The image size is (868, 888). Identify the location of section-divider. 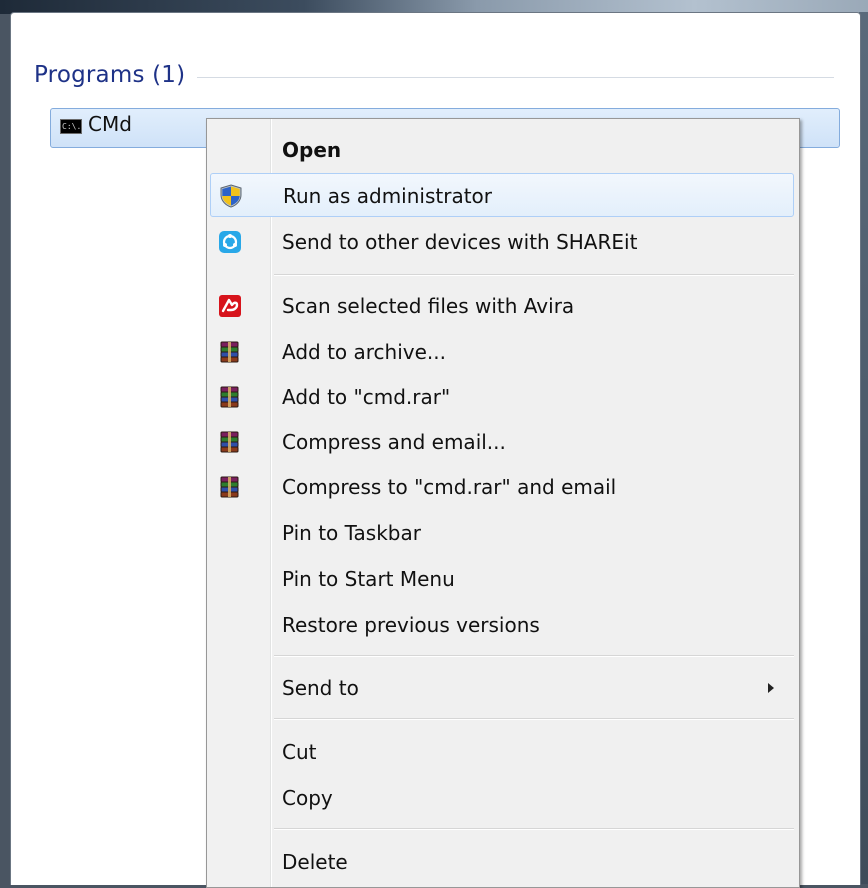
(515, 77).